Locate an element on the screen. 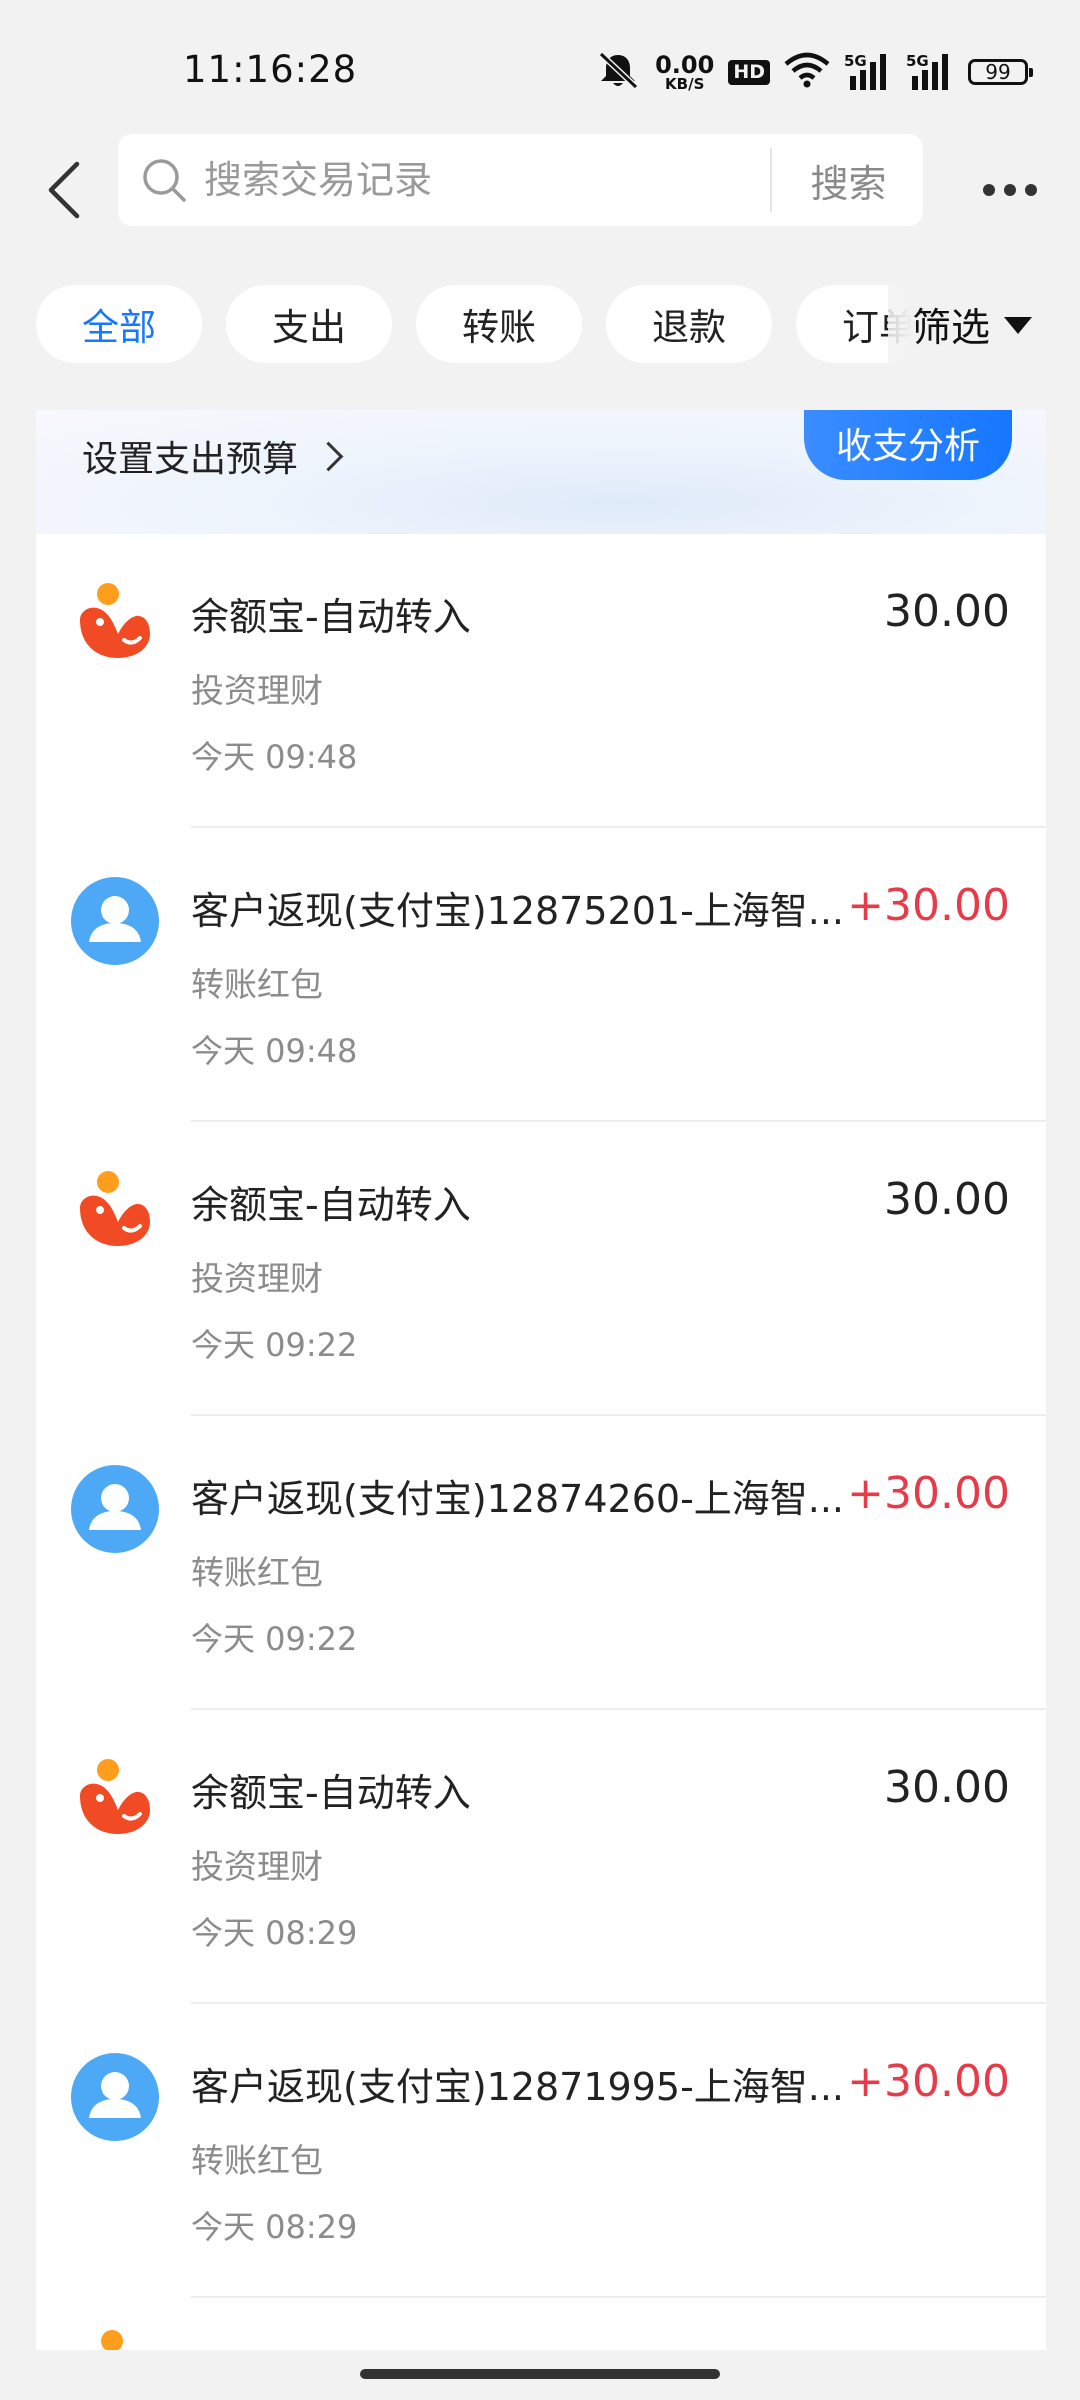  status-icons: 0.00 KB/S HD 5G 5G 99 is located at coordinates (814, 72).